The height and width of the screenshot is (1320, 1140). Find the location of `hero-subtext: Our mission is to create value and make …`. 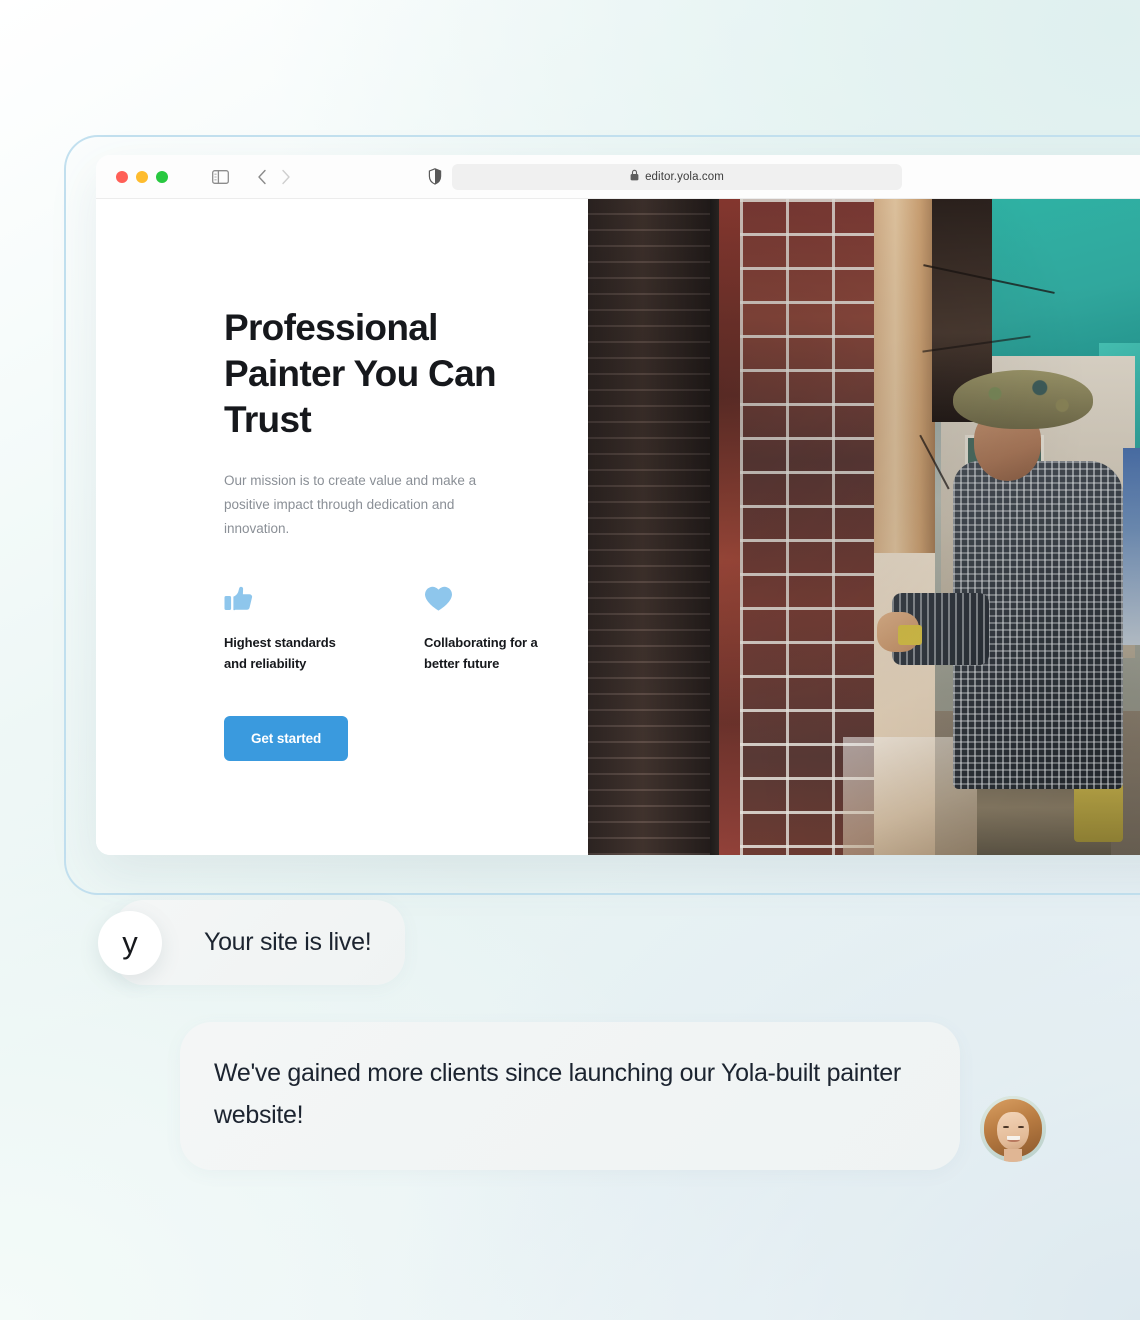

hero-subtext: Our mission is to create value and make … is located at coordinates (350, 504).